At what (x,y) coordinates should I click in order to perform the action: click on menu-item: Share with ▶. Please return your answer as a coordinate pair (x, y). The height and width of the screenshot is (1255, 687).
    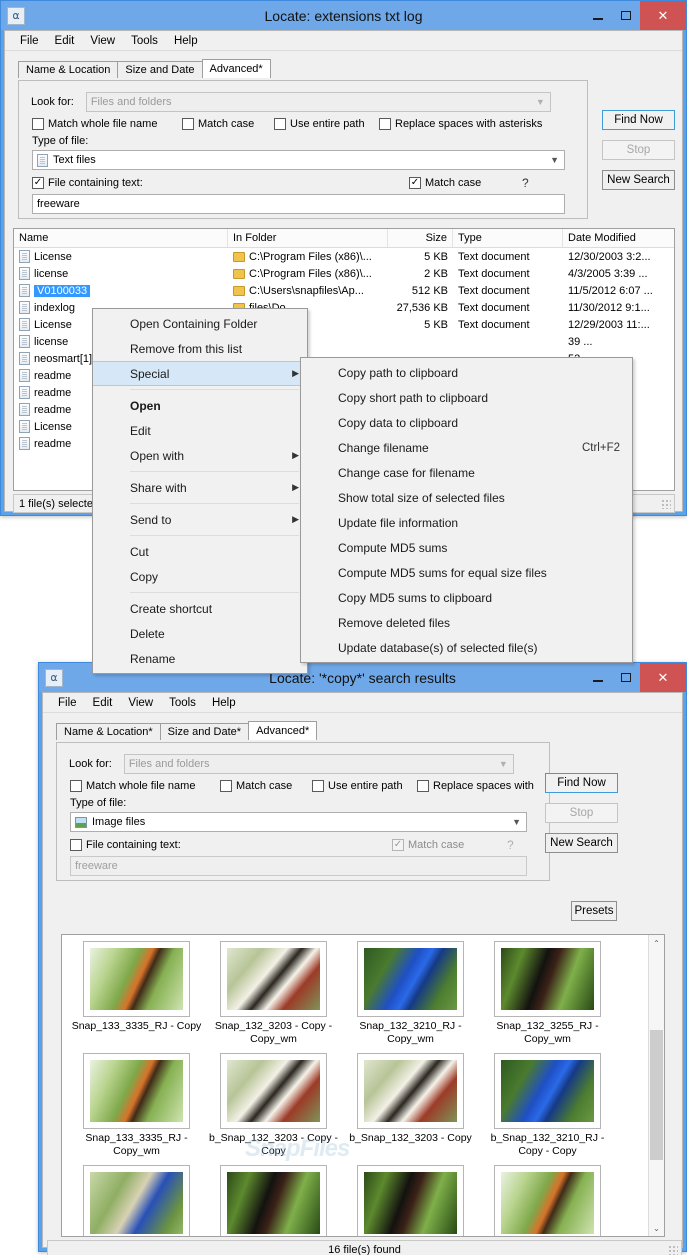
    Looking at the image, I should click on (200, 487).